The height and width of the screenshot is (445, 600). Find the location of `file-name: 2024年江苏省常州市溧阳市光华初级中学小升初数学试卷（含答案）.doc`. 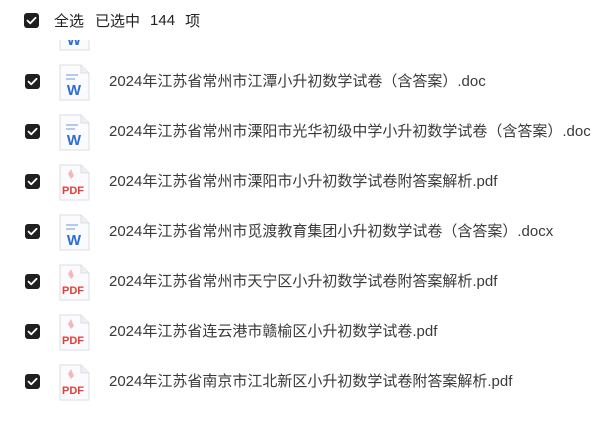

file-name: 2024年江苏省常州市溧阳市光华初级中学小升初数学试卷（含答案）.doc is located at coordinates (354, 132).